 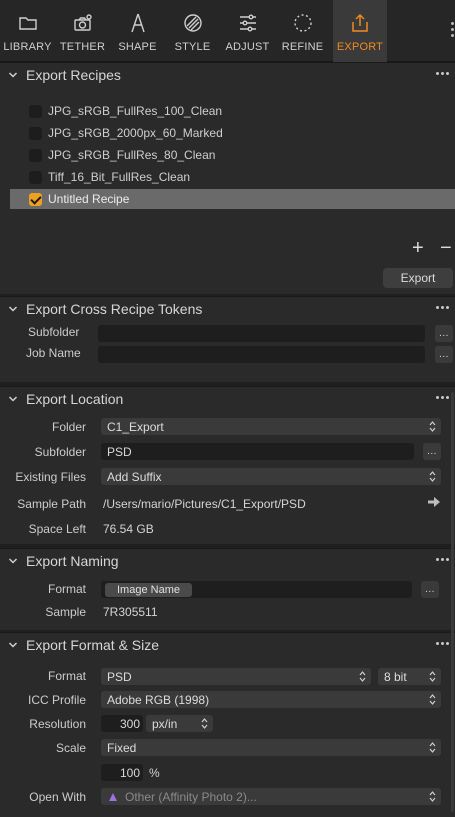 What do you see at coordinates (227, 75) in the screenshot?
I see `section-header: Export Recipes` at bounding box center [227, 75].